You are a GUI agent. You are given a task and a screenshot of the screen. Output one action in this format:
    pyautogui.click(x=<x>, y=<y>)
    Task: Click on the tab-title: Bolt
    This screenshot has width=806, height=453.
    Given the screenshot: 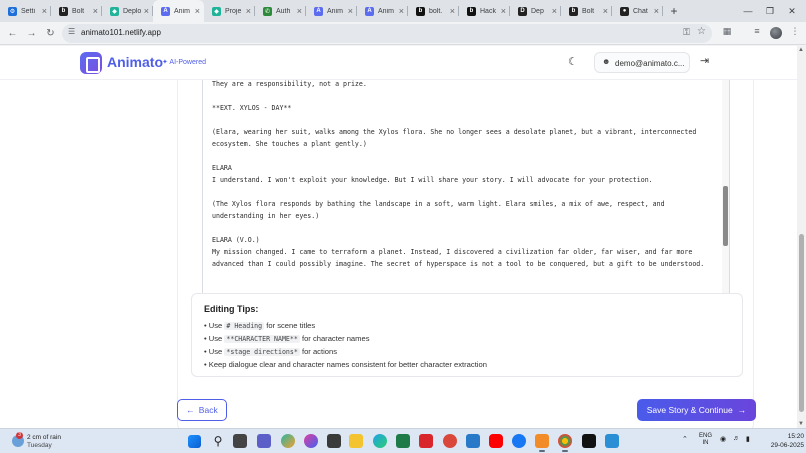 What is the action you would take?
    pyautogui.click(x=588, y=11)
    